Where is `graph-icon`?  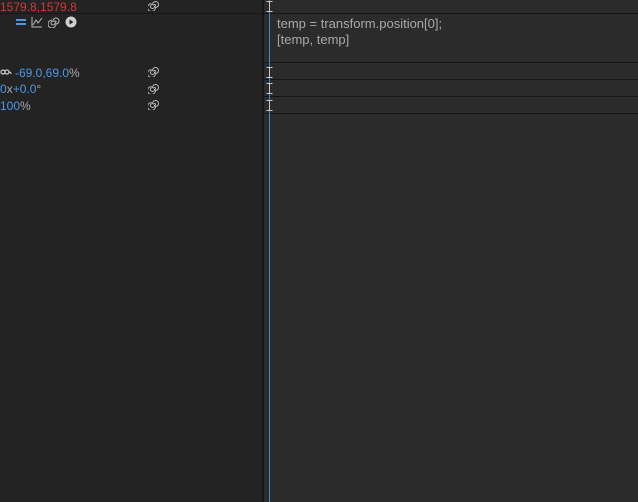
graph-icon is located at coordinates (37, 22).